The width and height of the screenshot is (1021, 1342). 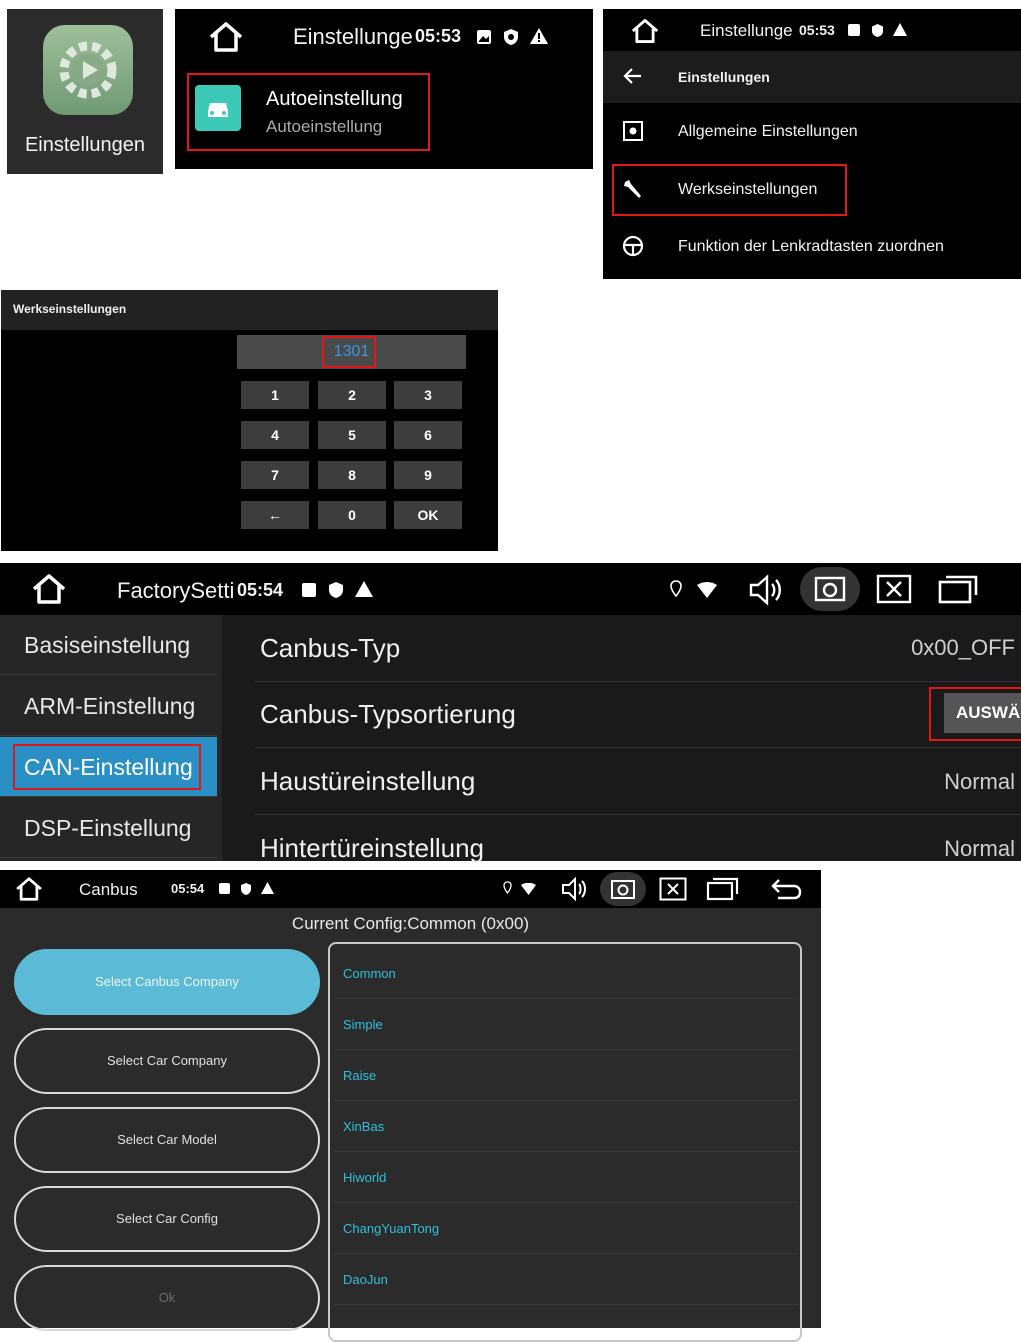 I want to click on highlight-password, so click(x=349, y=352).